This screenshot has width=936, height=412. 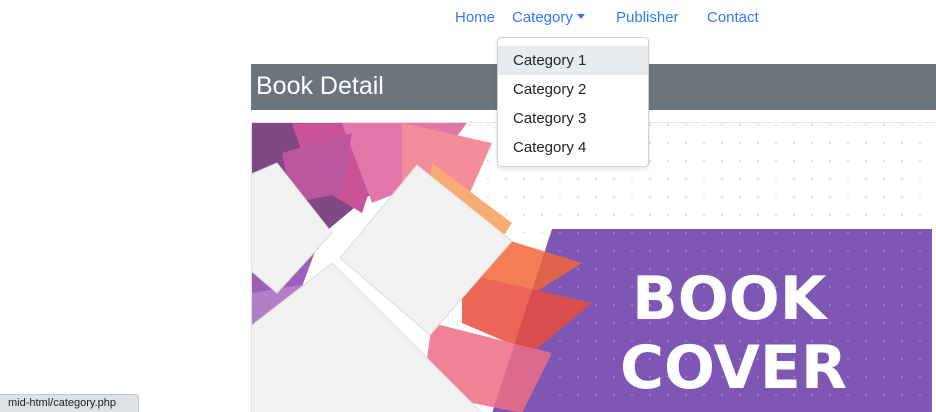 What do you see at coordinates (647, 17) in the screenshot?
I see `nav-publisher-link: Publisher` at bounding box center [647, 17].